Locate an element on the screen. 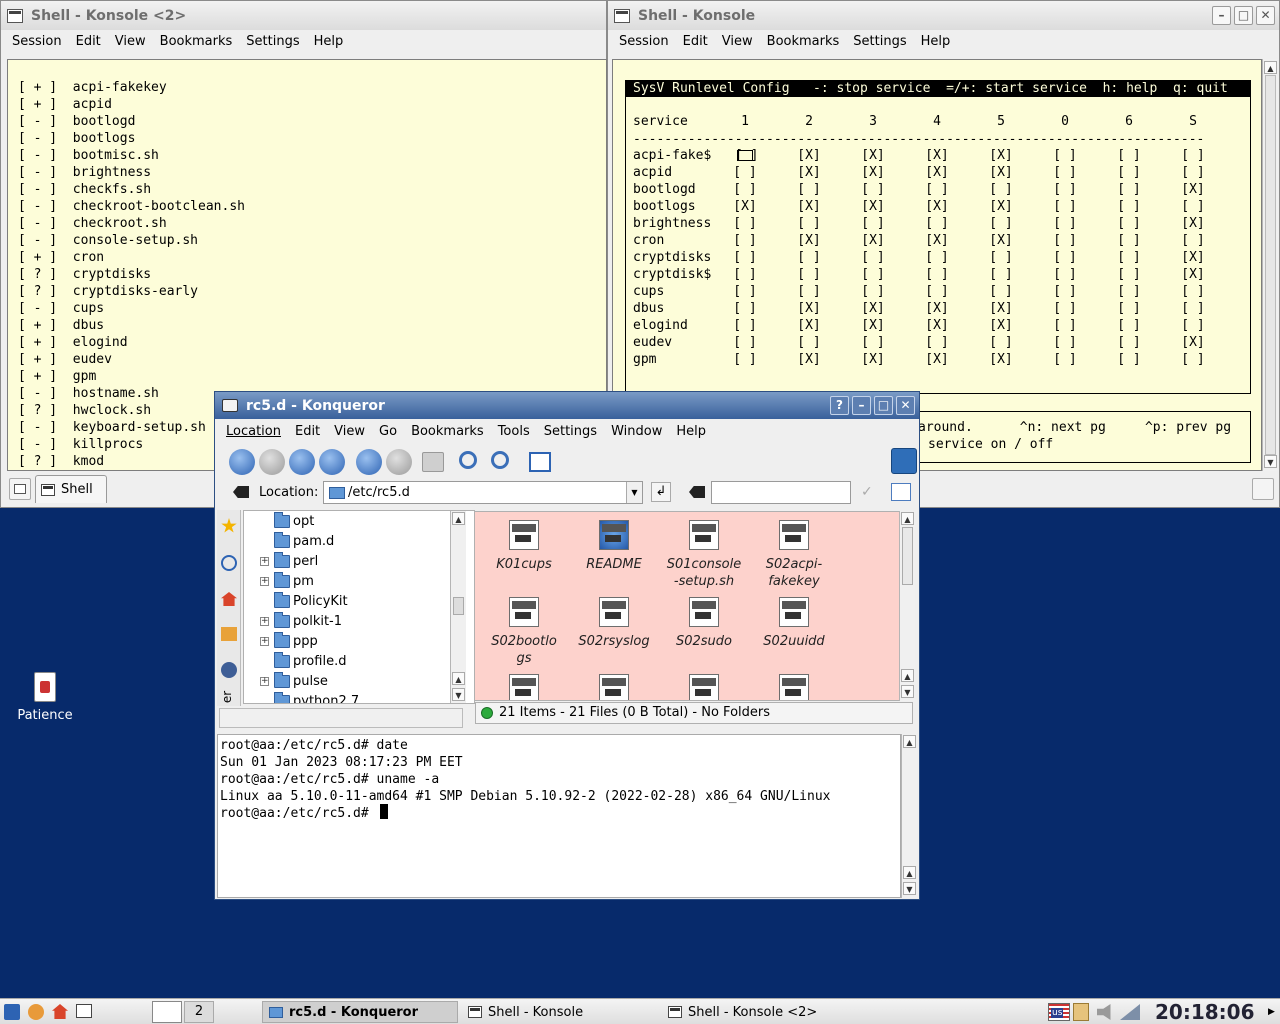  scroll-up-arrow: ▲ is located at coordinates (458, 518).